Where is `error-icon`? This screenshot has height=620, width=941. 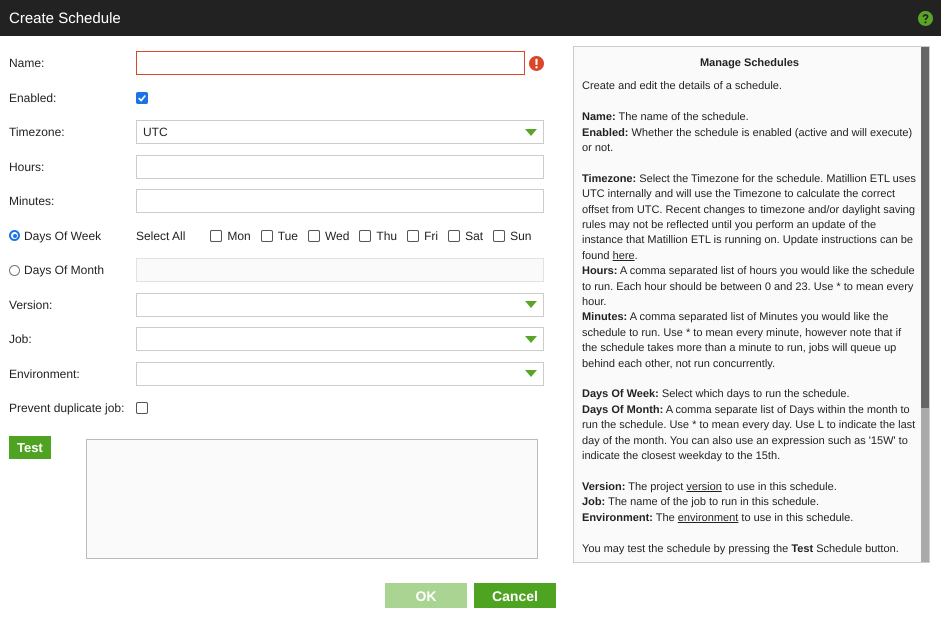 error-icon is located at coordinates (536, 63).